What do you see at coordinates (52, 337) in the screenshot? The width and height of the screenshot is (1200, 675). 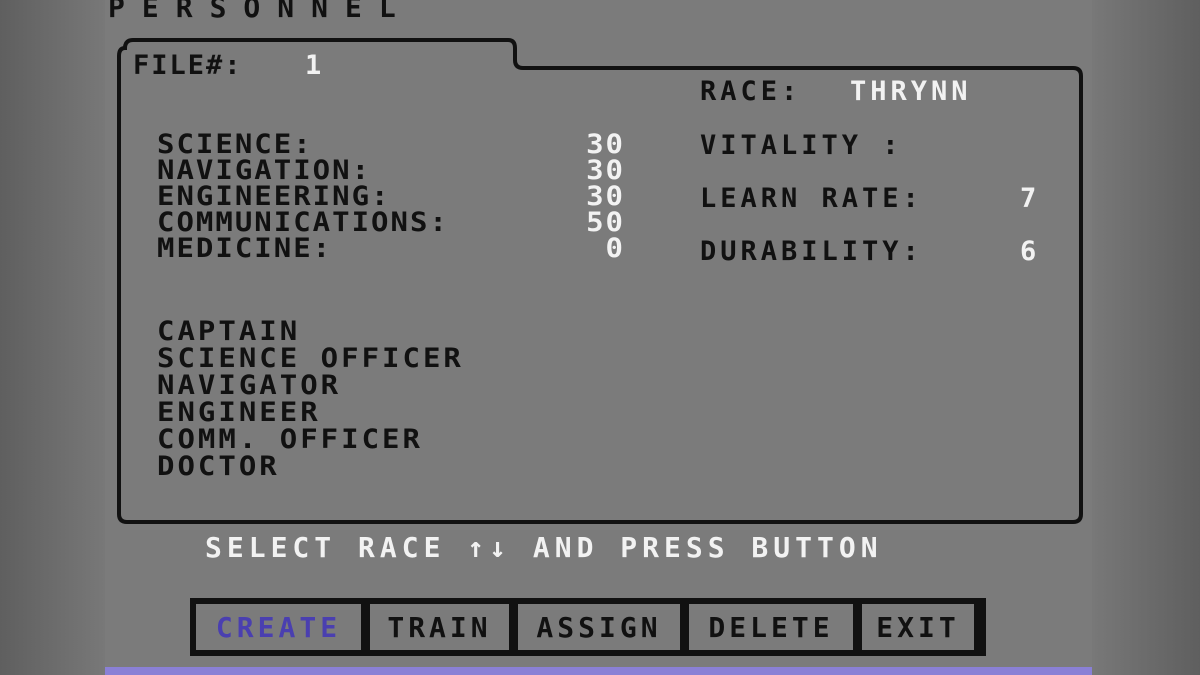 I see `left-bezel` at bounding box center [52, 337].